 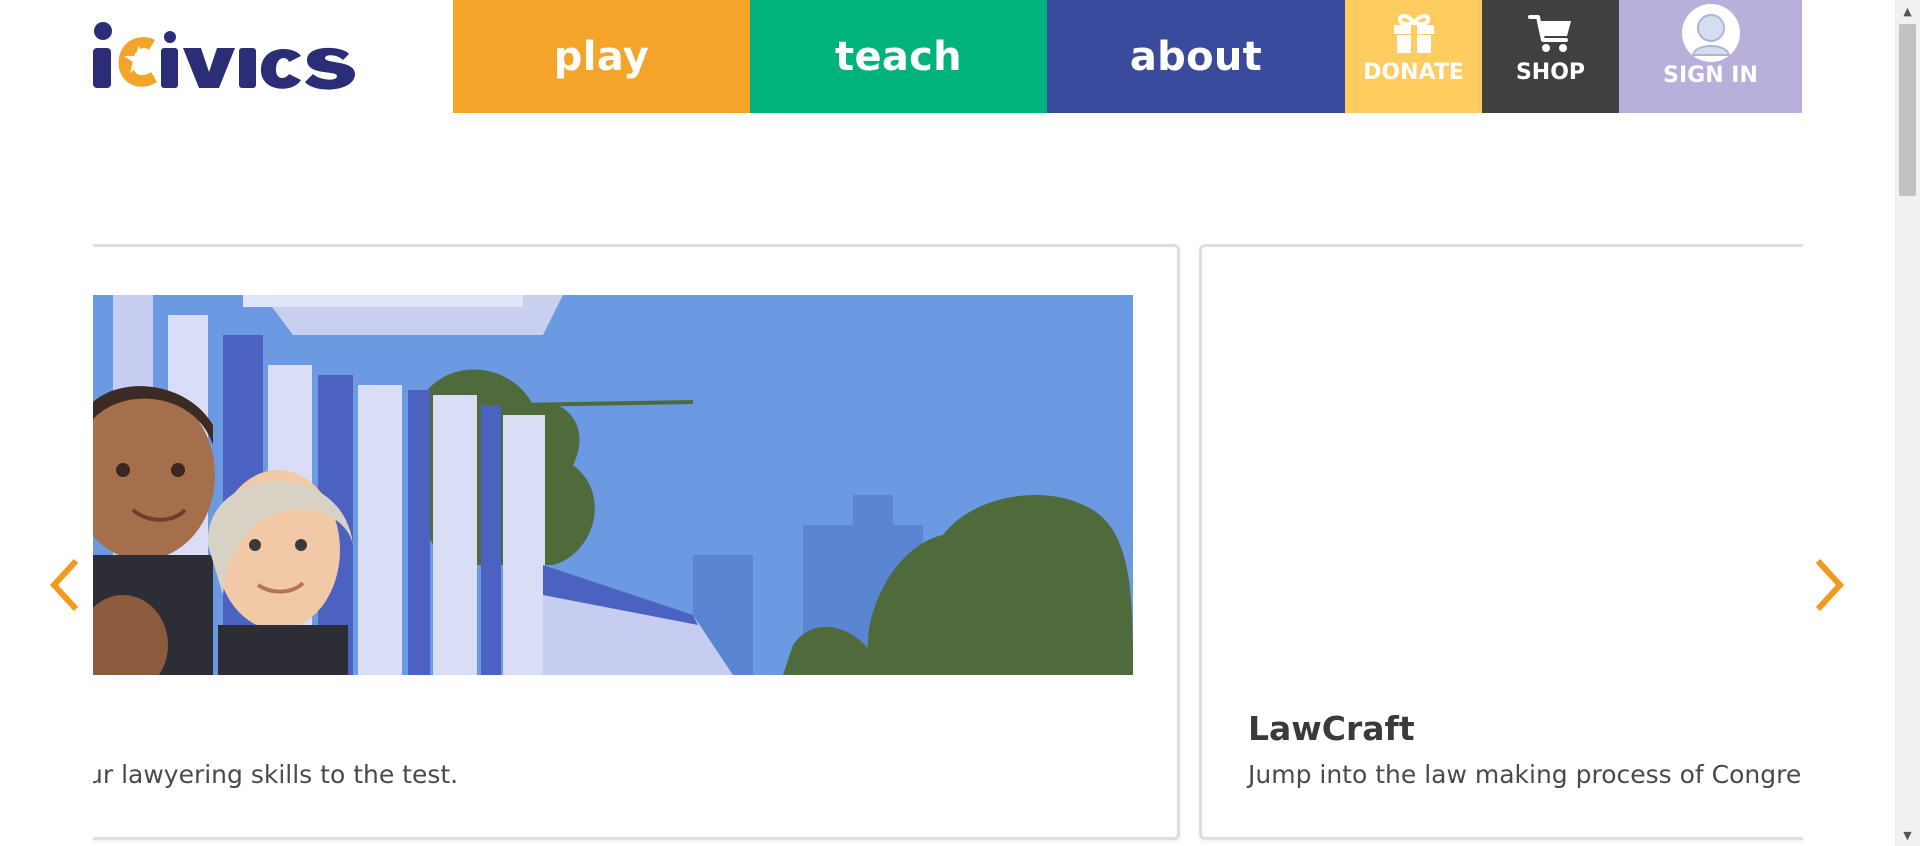 I want to click on carousel-next-button, so click(x=1828, y=585).